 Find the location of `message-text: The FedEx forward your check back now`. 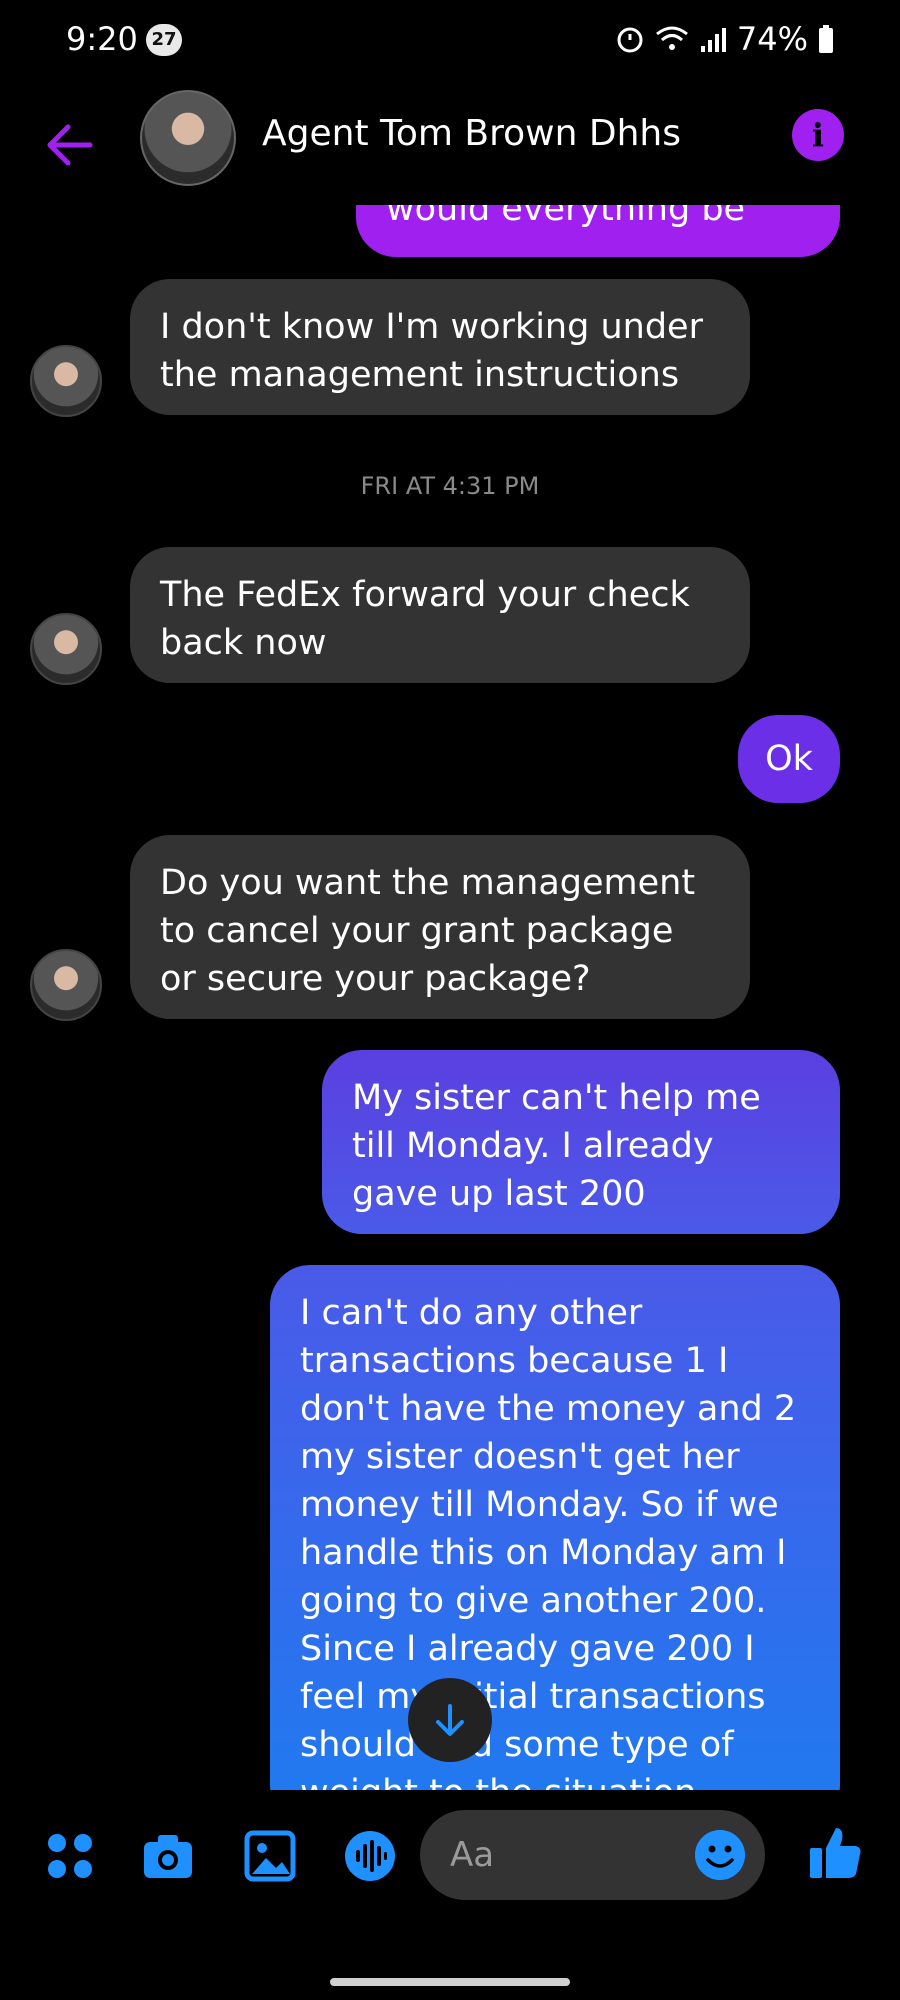

message-text: The FedEx forward your check back now is located at coordinates (425, 619).